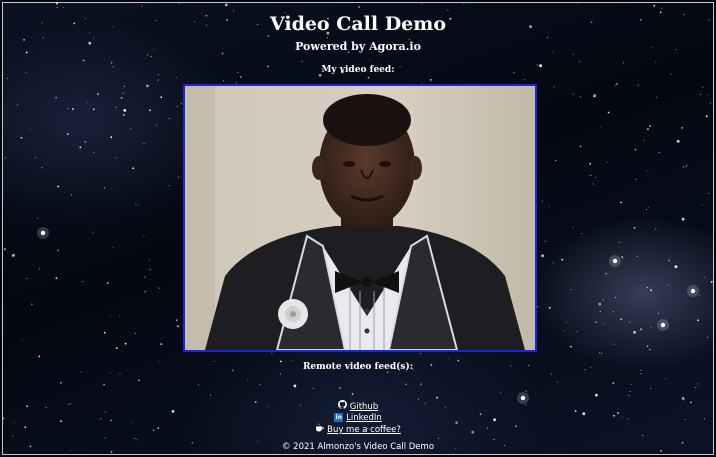  Describe the element at coordinates (358, 70) in the screenshot. I see `local-feed-label: My video feed:` at that location.